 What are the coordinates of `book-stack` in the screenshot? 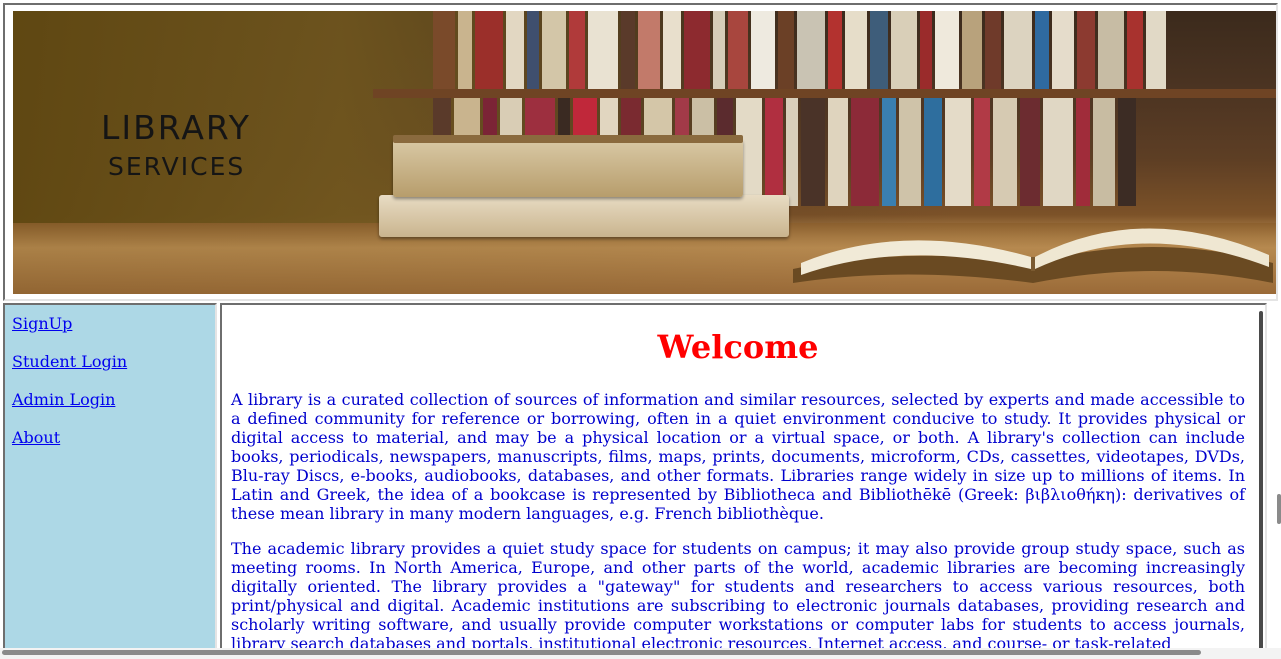 It's located at (584, 216).